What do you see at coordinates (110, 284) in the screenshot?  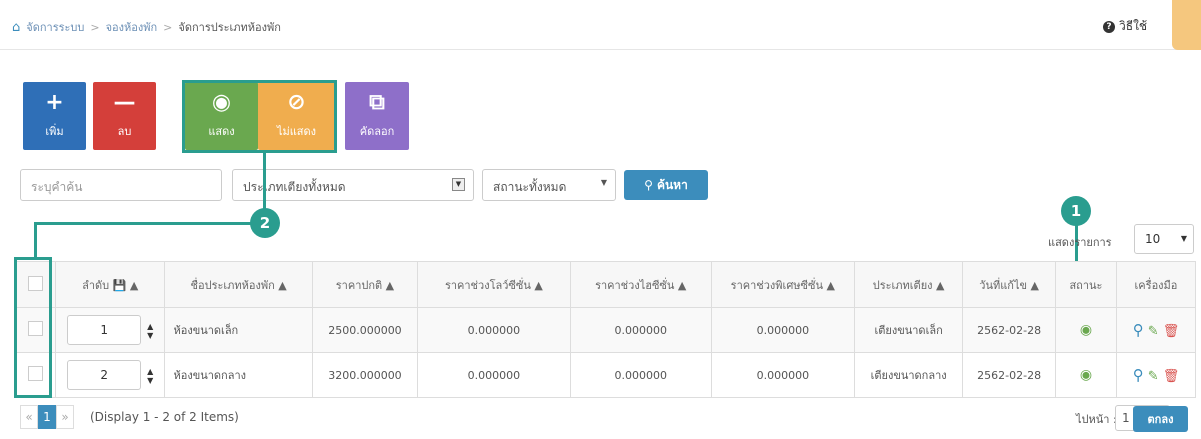 I see `header-order: ลำดับ 💾 ▲` at bounding box center [110, 284].